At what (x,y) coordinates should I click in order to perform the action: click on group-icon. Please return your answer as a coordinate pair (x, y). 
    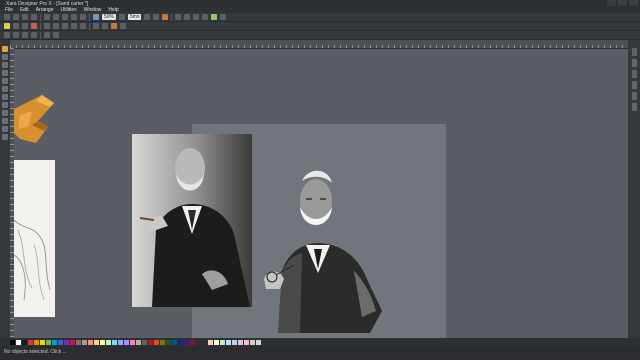
    Looking at the image, I should click on (156, 17).